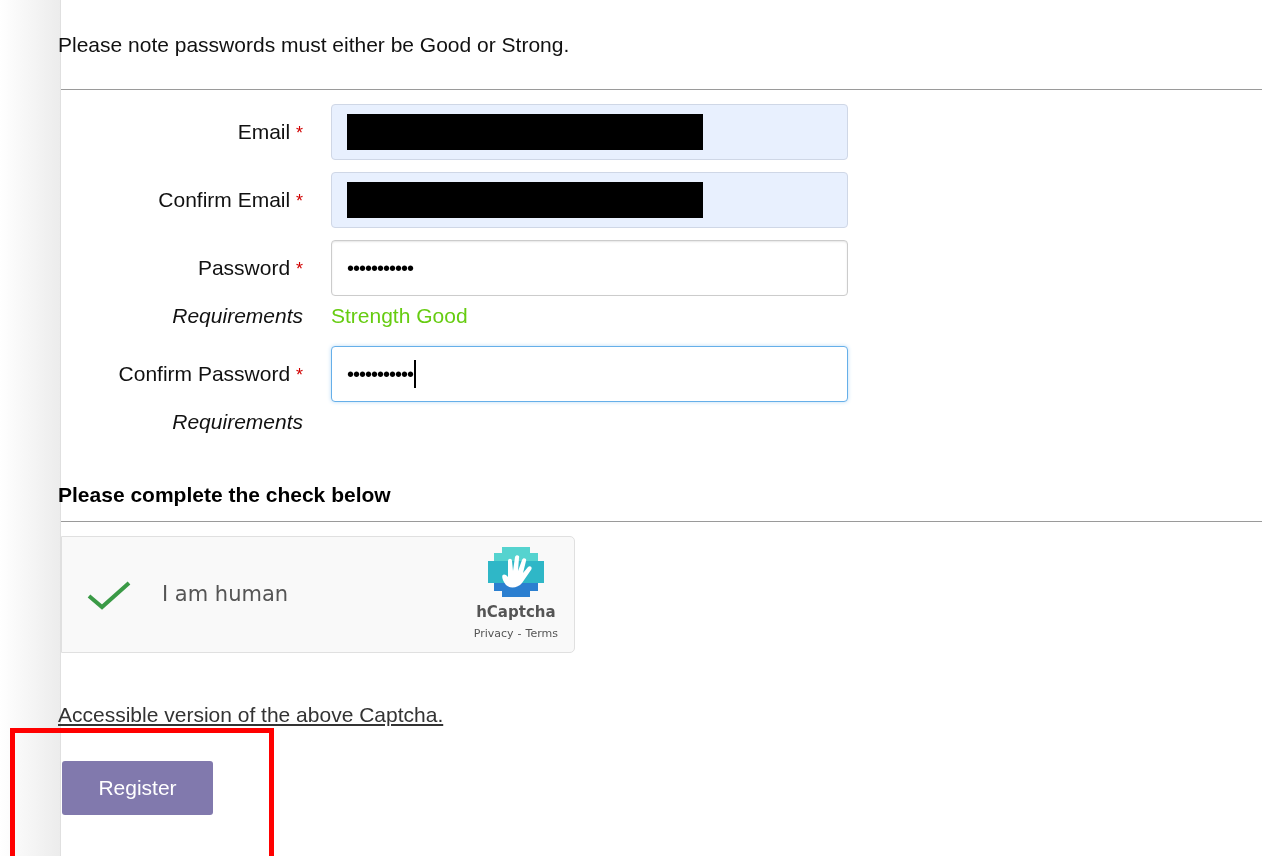  Describe the element at coordinates (314, 44) in the screenshot. I see `password-note: Please note passwords must either be Good or Strong.` at that location.